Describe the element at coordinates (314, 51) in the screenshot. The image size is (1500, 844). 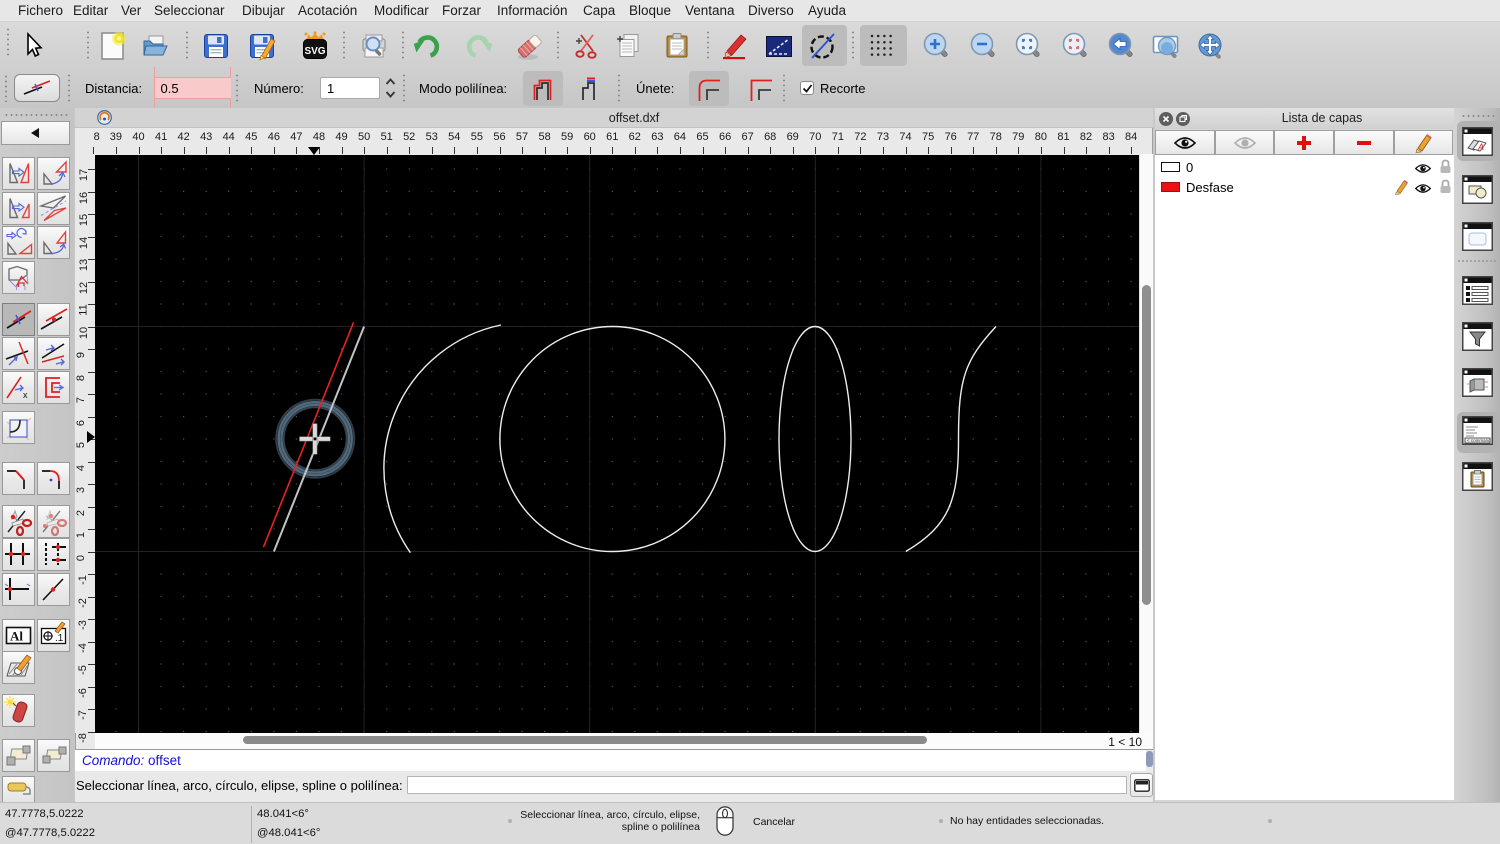
I see `svg-text: SVG` at that location.